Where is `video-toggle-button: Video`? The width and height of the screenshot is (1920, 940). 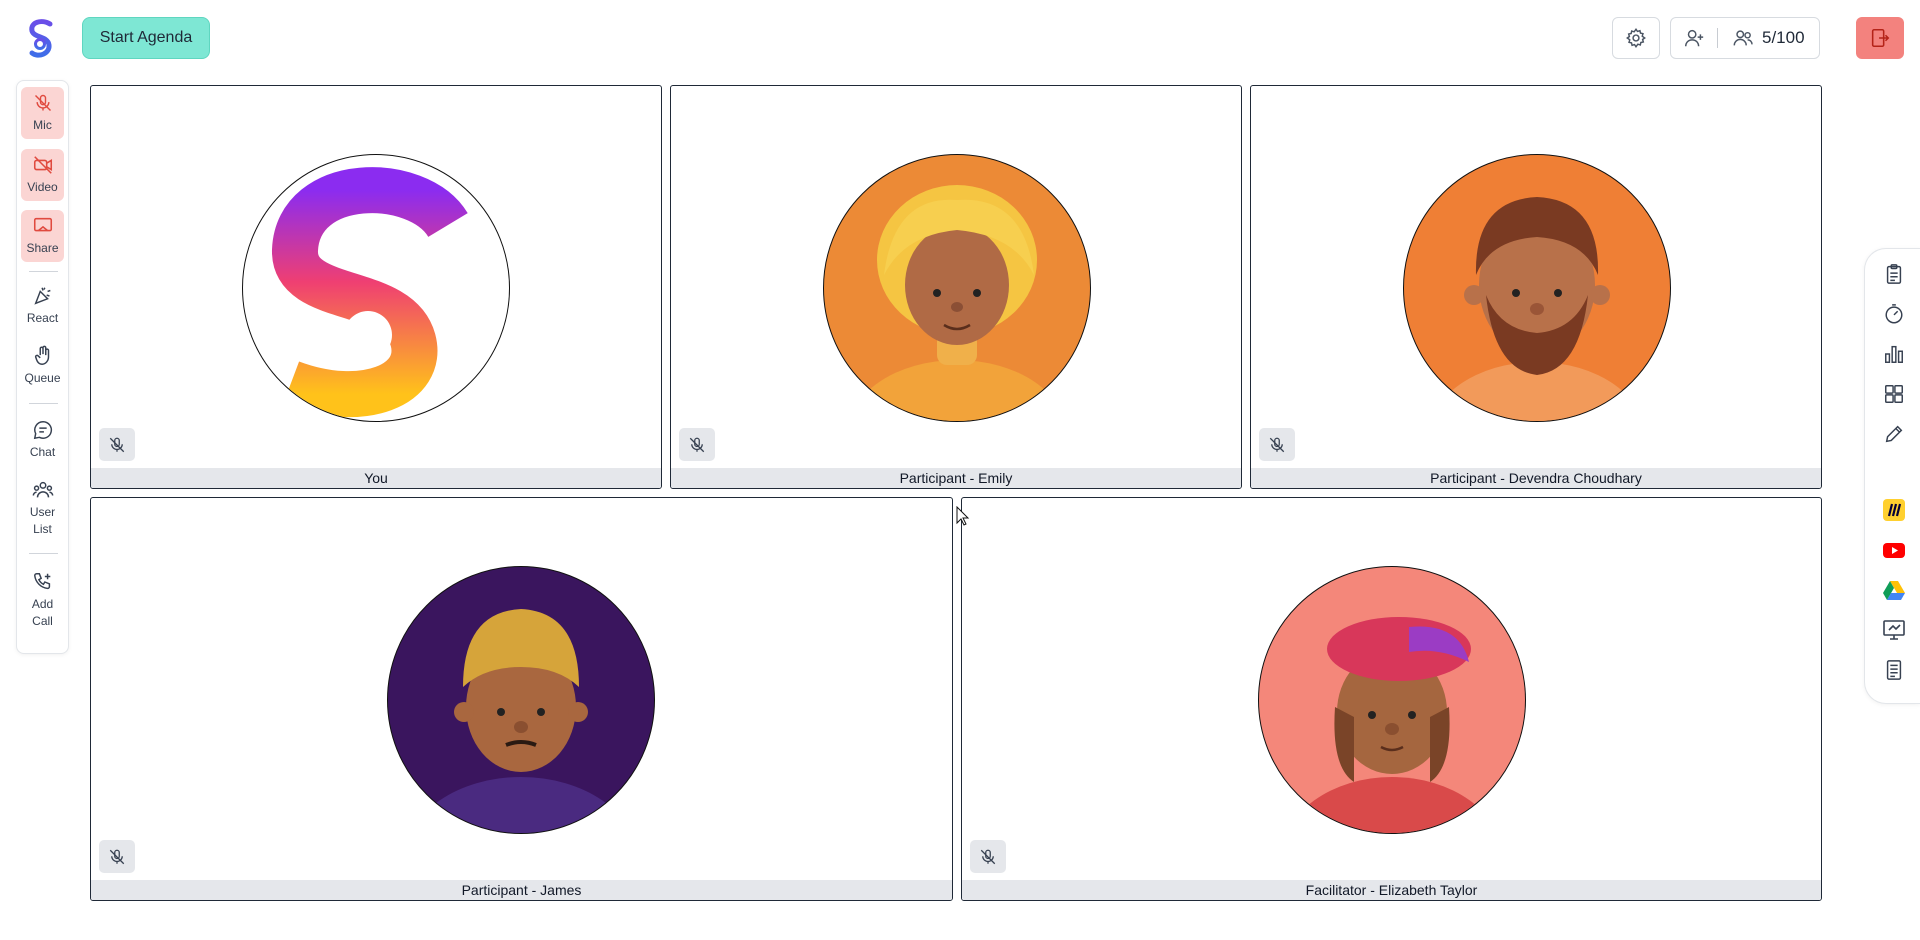
video-toggle-button: Video is located at coordinates (42, 175).